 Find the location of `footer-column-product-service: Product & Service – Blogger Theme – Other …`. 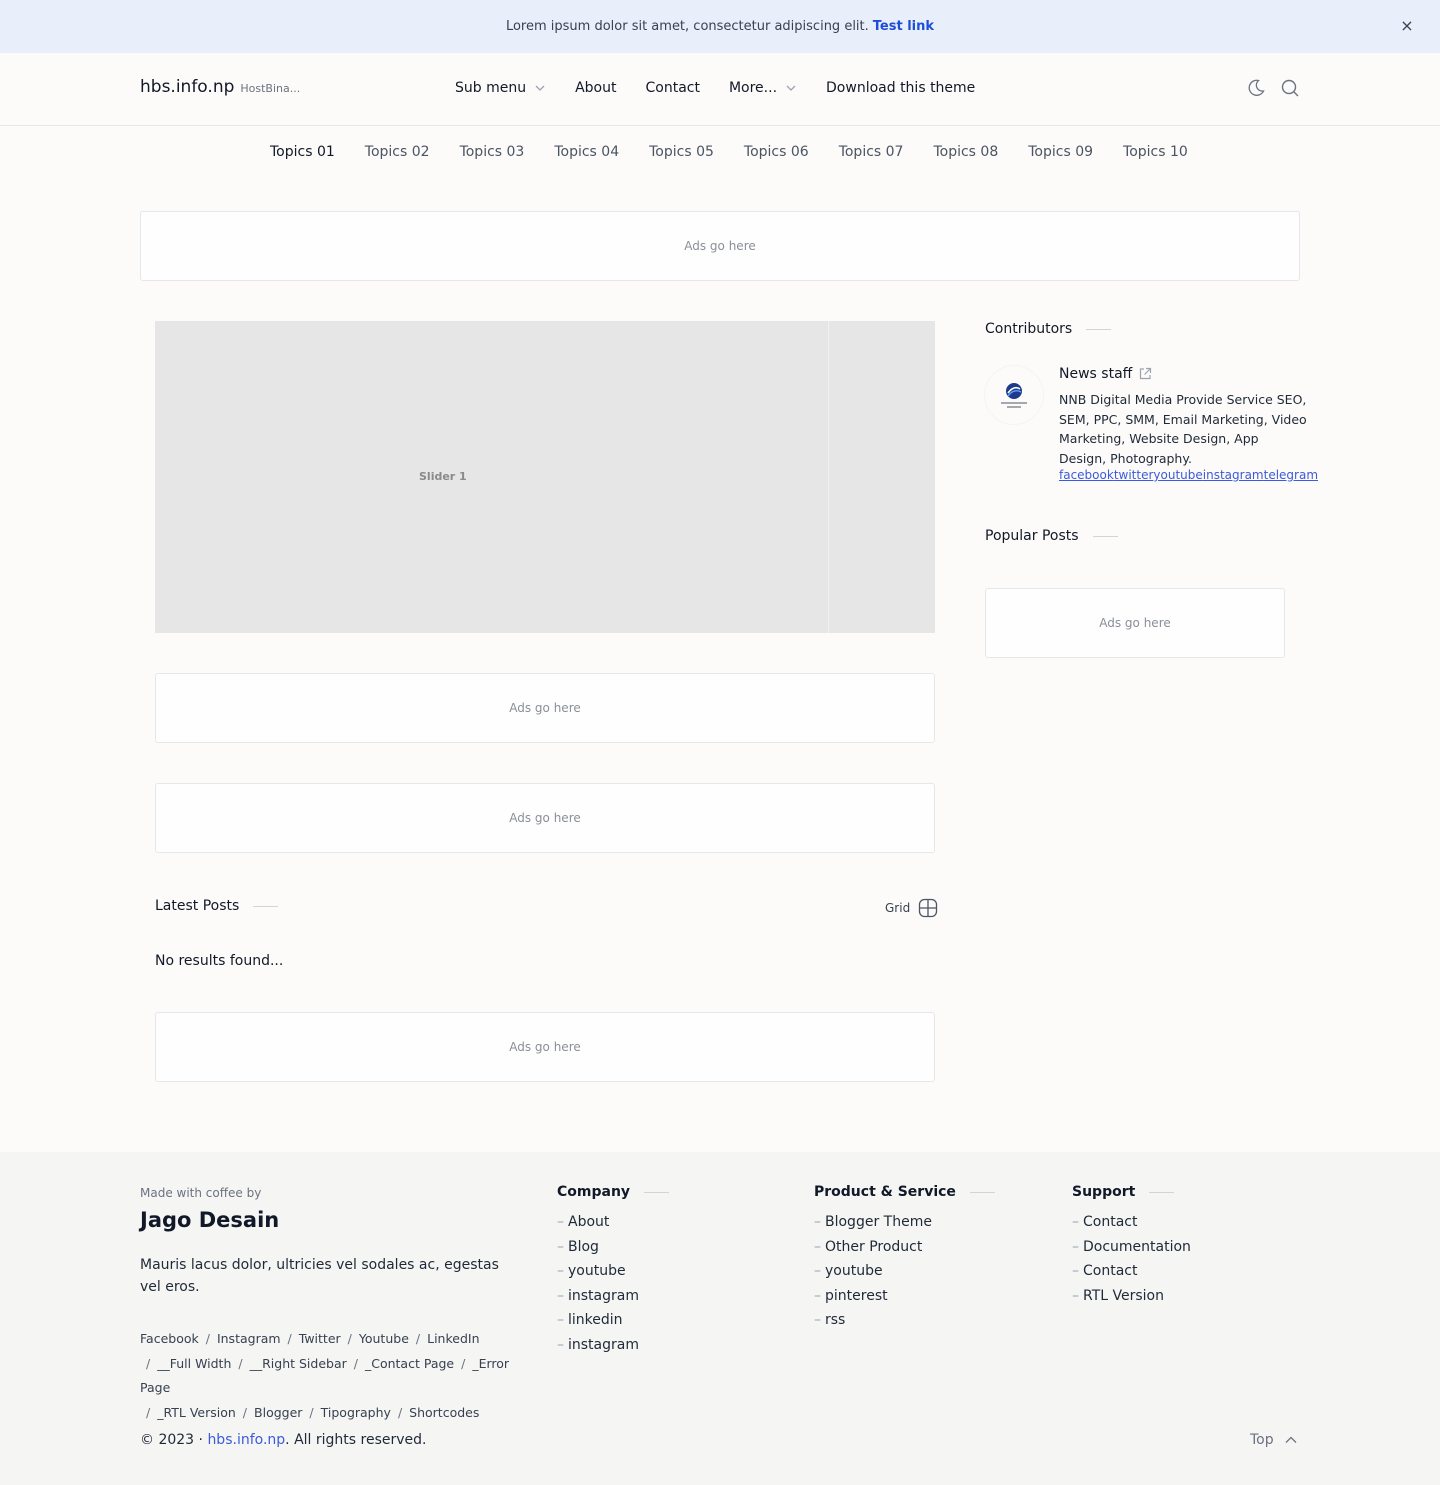

footer-column-product-service: Product & Service – Blogger Theme – Other … is located at coordinates (904, 1258).